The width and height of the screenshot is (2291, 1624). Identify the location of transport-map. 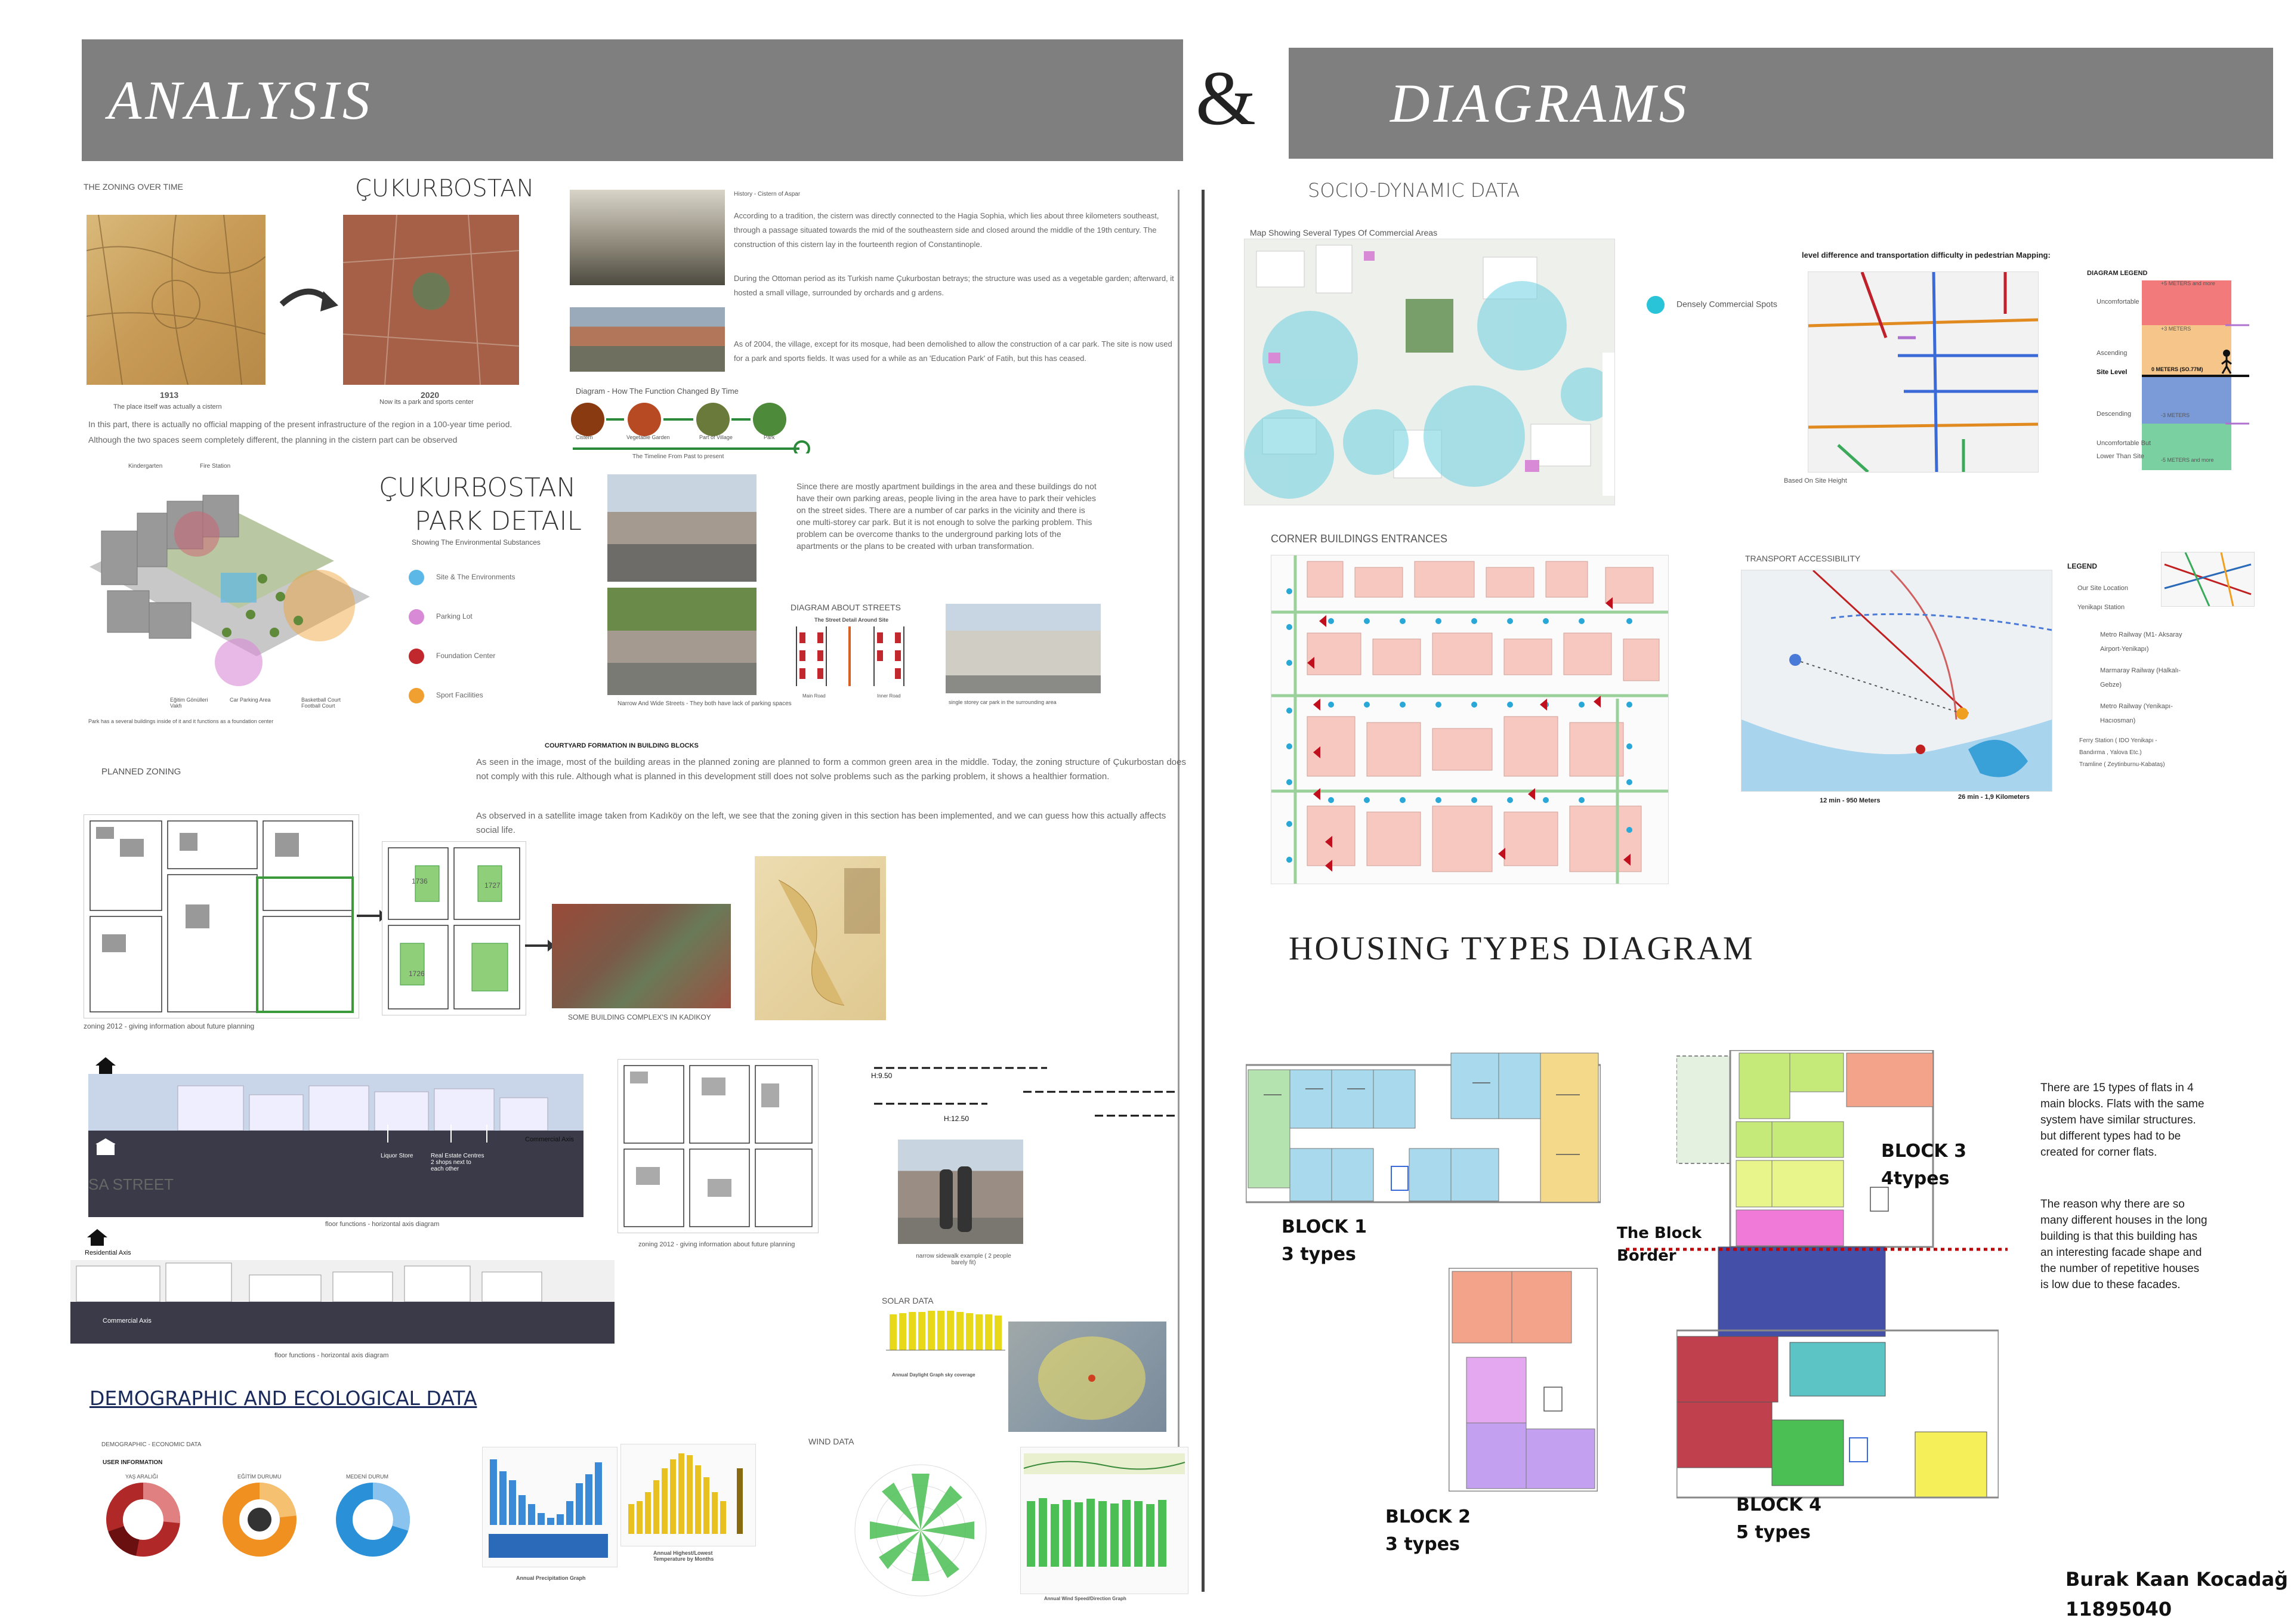
(1896, 680).